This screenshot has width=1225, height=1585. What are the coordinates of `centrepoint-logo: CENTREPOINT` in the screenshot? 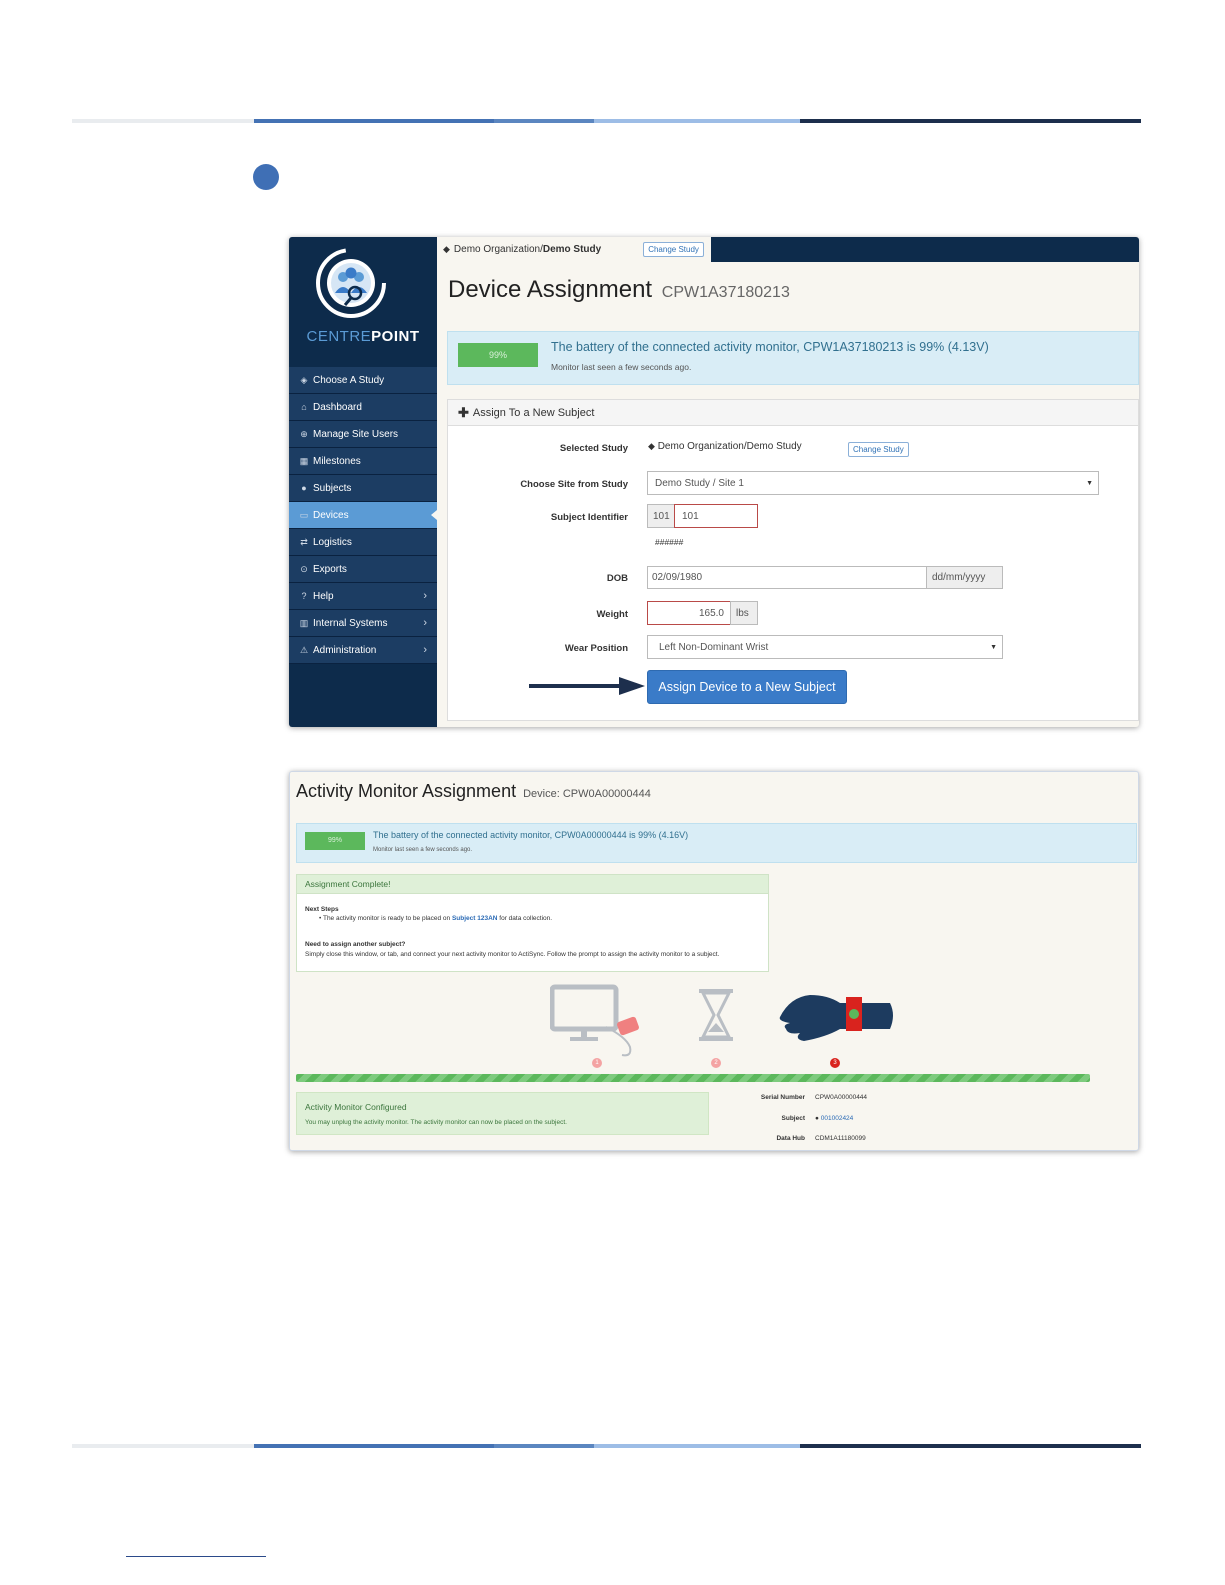 It's located at (363, 301).